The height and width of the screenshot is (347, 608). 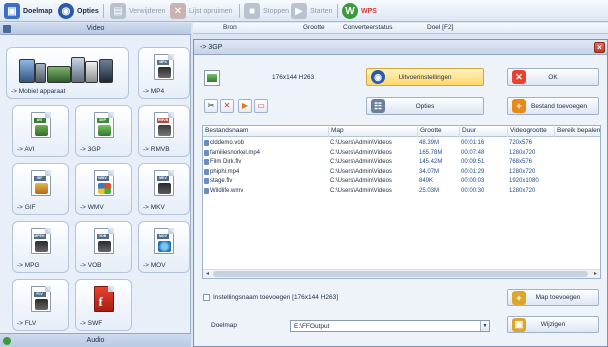 What do you see at coordinates (178, 11) in the screenshot?
I see `clear-list-icon: ✕` at bounding box center [178, 11].